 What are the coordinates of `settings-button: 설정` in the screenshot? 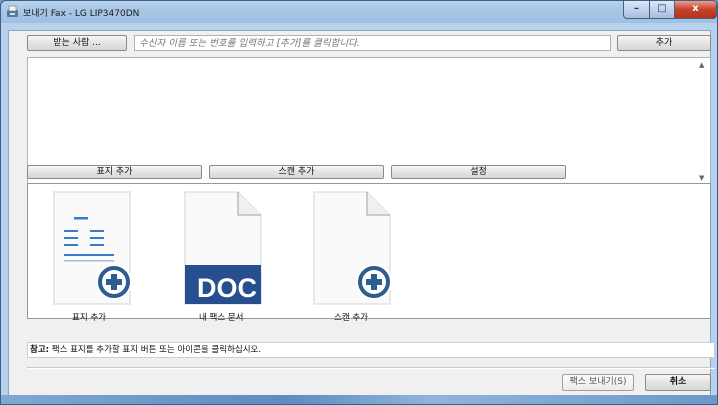 It's located at (478, 172).